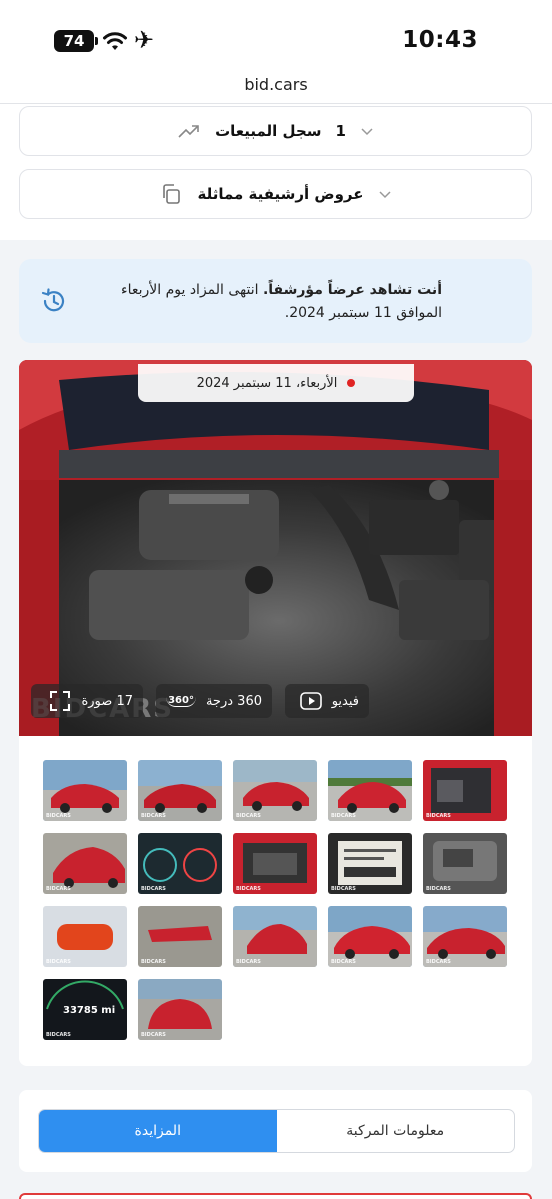 This screenshot has height=1199, width=552. I want to click on tab-vehicle-info: معلومات المركبة, so click(396, 1131).